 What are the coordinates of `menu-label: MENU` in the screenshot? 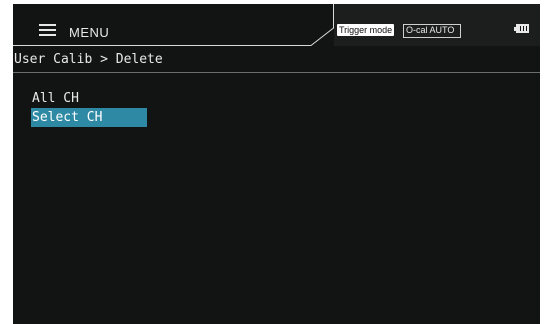 It's located at (89, 32).